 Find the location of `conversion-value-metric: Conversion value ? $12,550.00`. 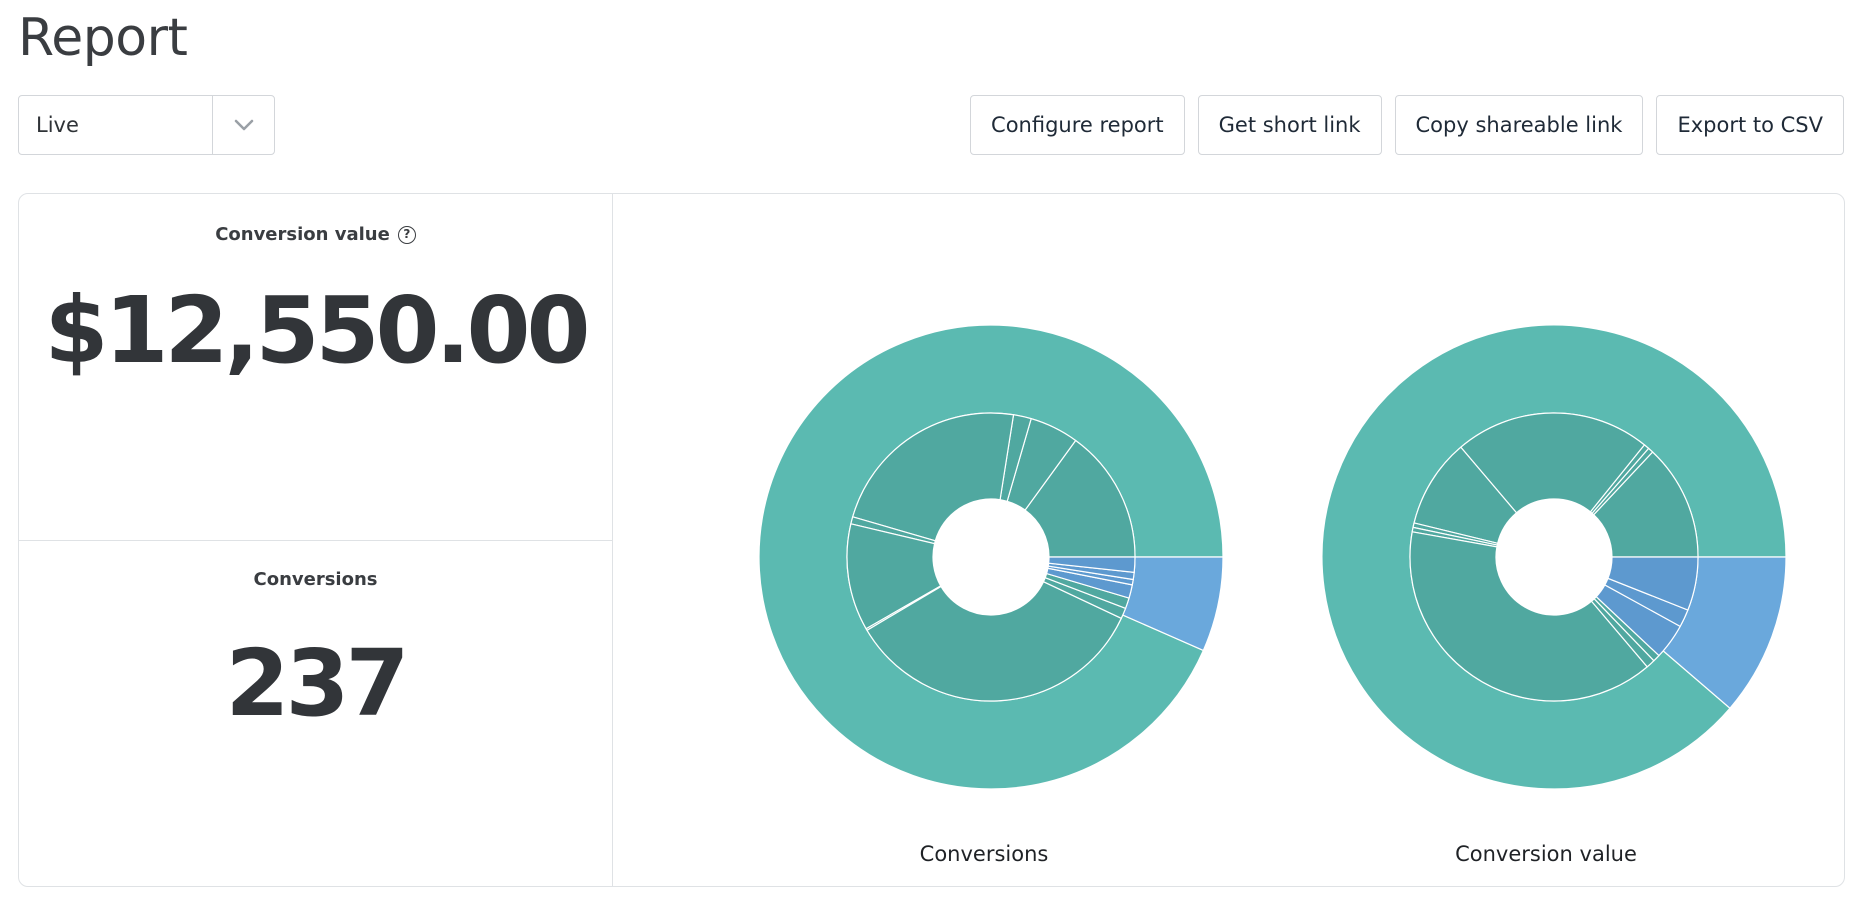

conversion-value-metric: Conversion value ? $12,550.00 is located at coordinates (315, 367).